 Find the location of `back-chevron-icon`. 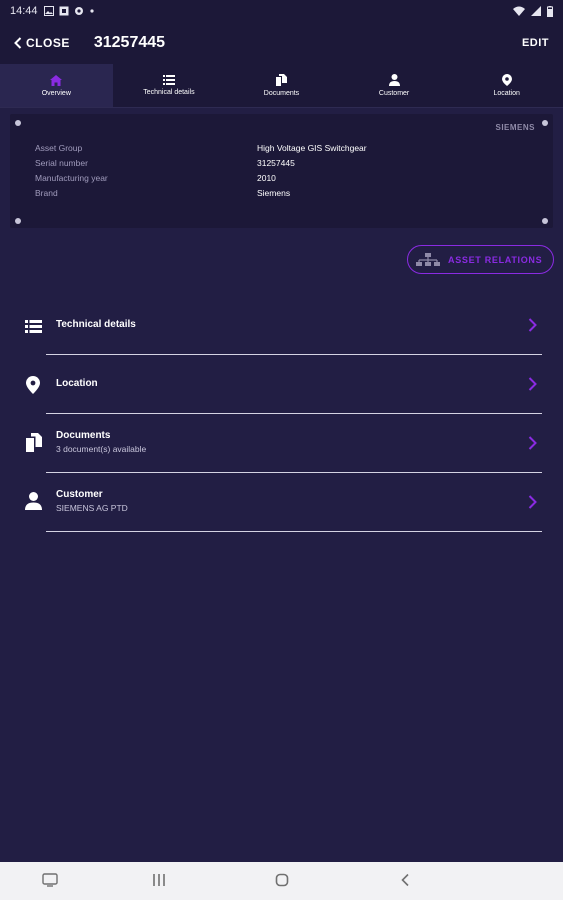

back-chevron-icon is located at coordinates (405, 880).